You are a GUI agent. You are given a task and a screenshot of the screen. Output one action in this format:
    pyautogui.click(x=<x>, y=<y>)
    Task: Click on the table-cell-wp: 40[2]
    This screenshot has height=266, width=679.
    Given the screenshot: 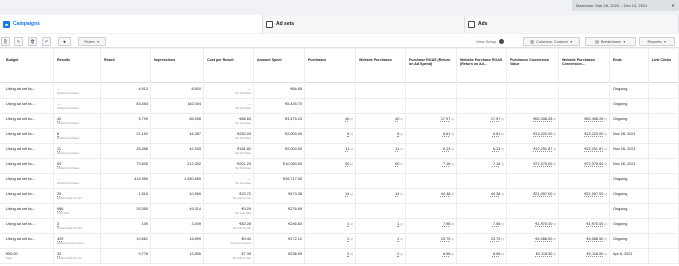 What is the action you would take?
    pyautogui.click(x=381, y=121)
    